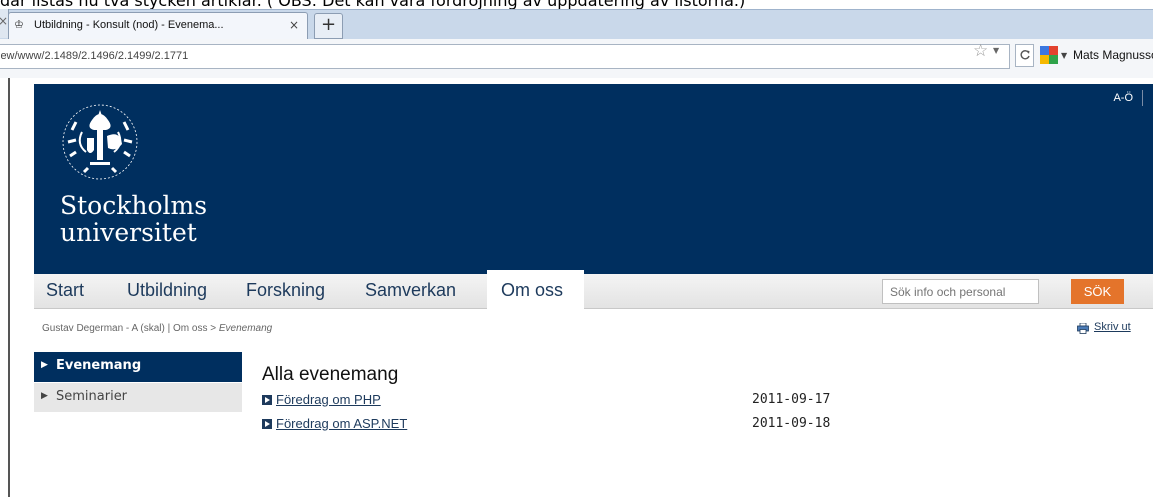 Image resolution: width=1153 pixels, height=497 pixels. Describe the element at coordinates (1097, 291) in the screenshot. I see `search-button: SÖK` at that location.